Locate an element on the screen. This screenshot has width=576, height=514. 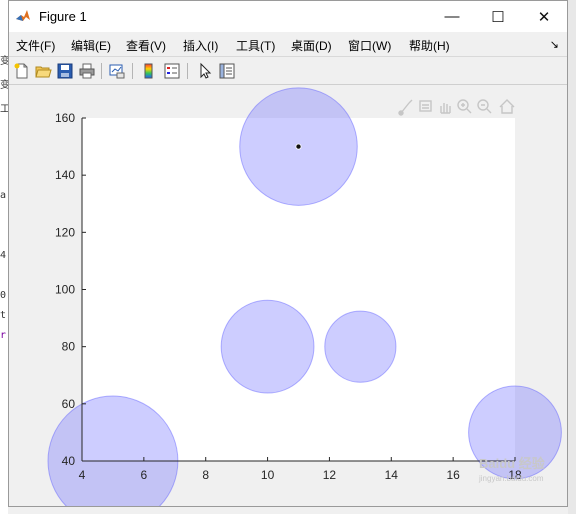
bg-text: 工 is located at coordinates (4, 109).